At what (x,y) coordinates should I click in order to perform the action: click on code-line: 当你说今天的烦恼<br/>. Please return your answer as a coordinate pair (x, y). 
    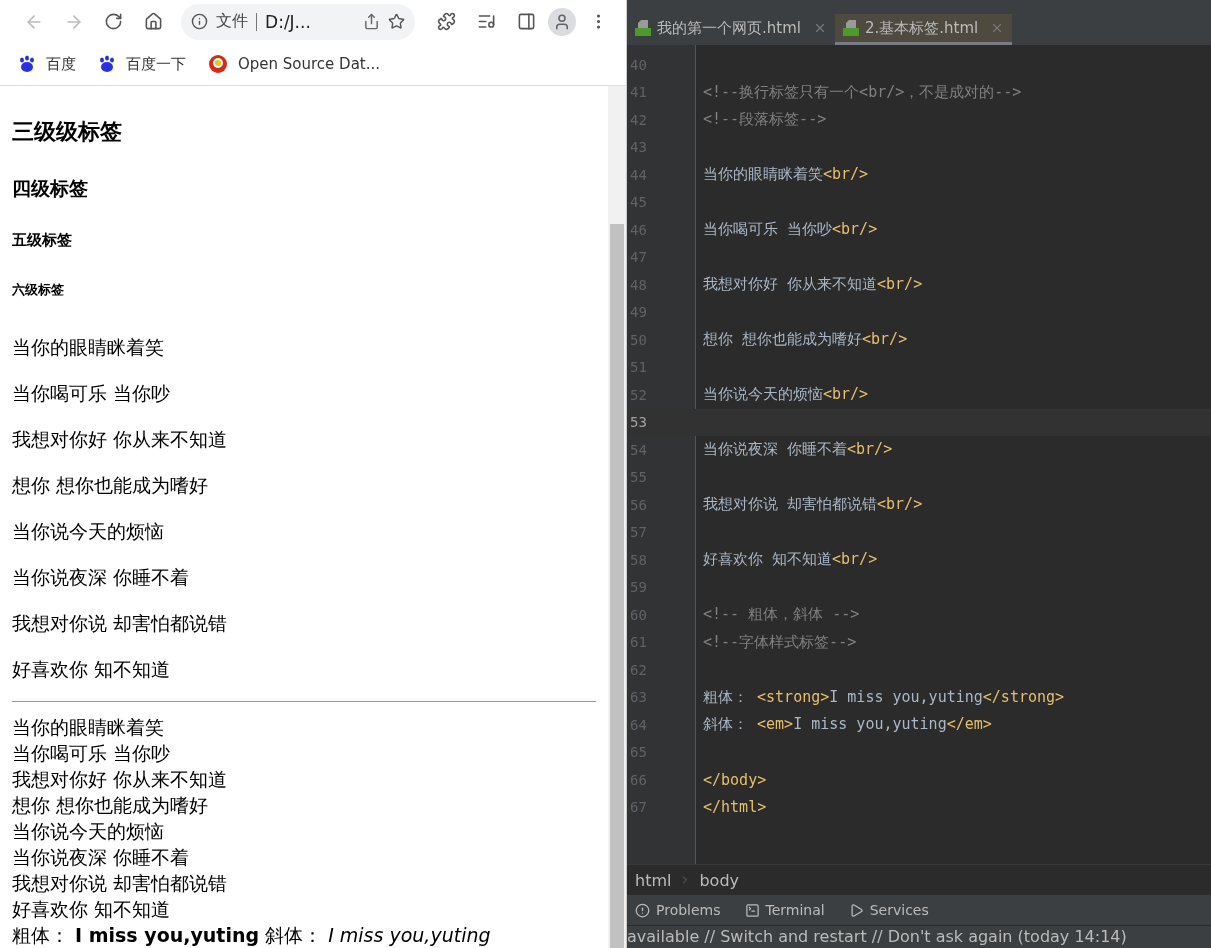
    Looking at the image, I should click on (786, 395).